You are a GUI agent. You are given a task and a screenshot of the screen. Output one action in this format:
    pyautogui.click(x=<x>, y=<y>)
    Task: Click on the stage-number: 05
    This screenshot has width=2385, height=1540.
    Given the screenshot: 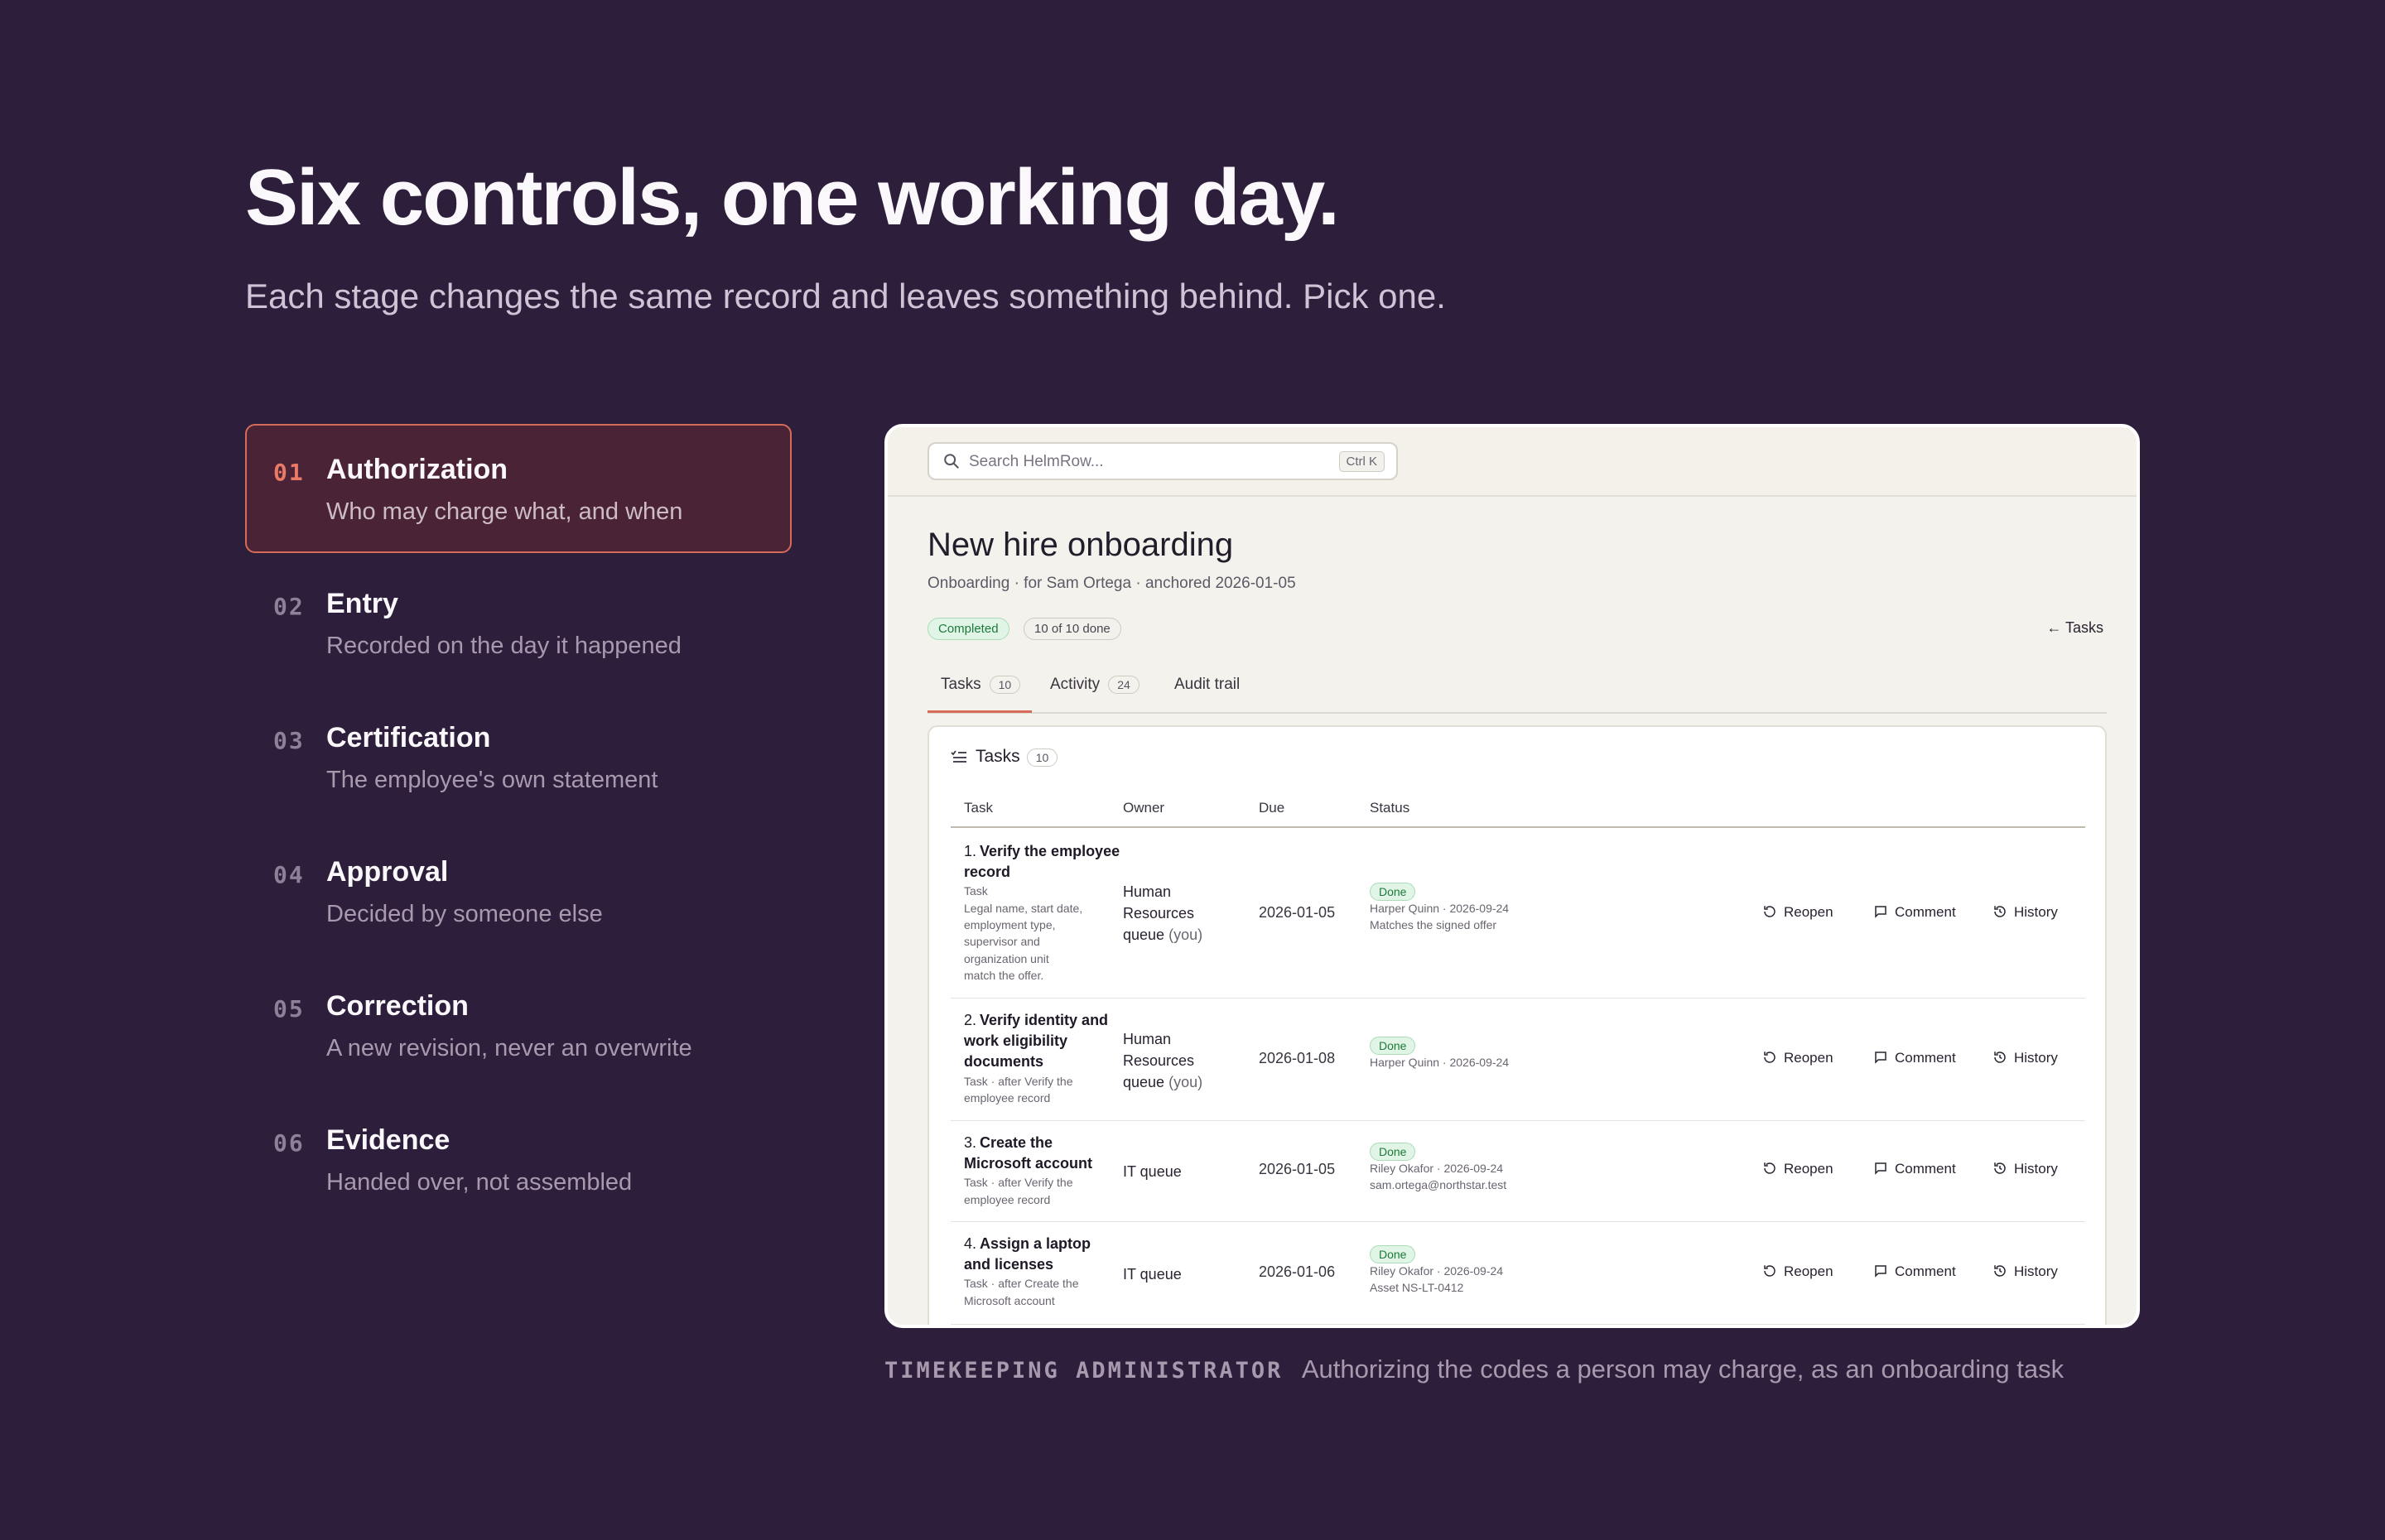 What is the action you would take?
    pyautogui.click(x=289, y=1009)
    